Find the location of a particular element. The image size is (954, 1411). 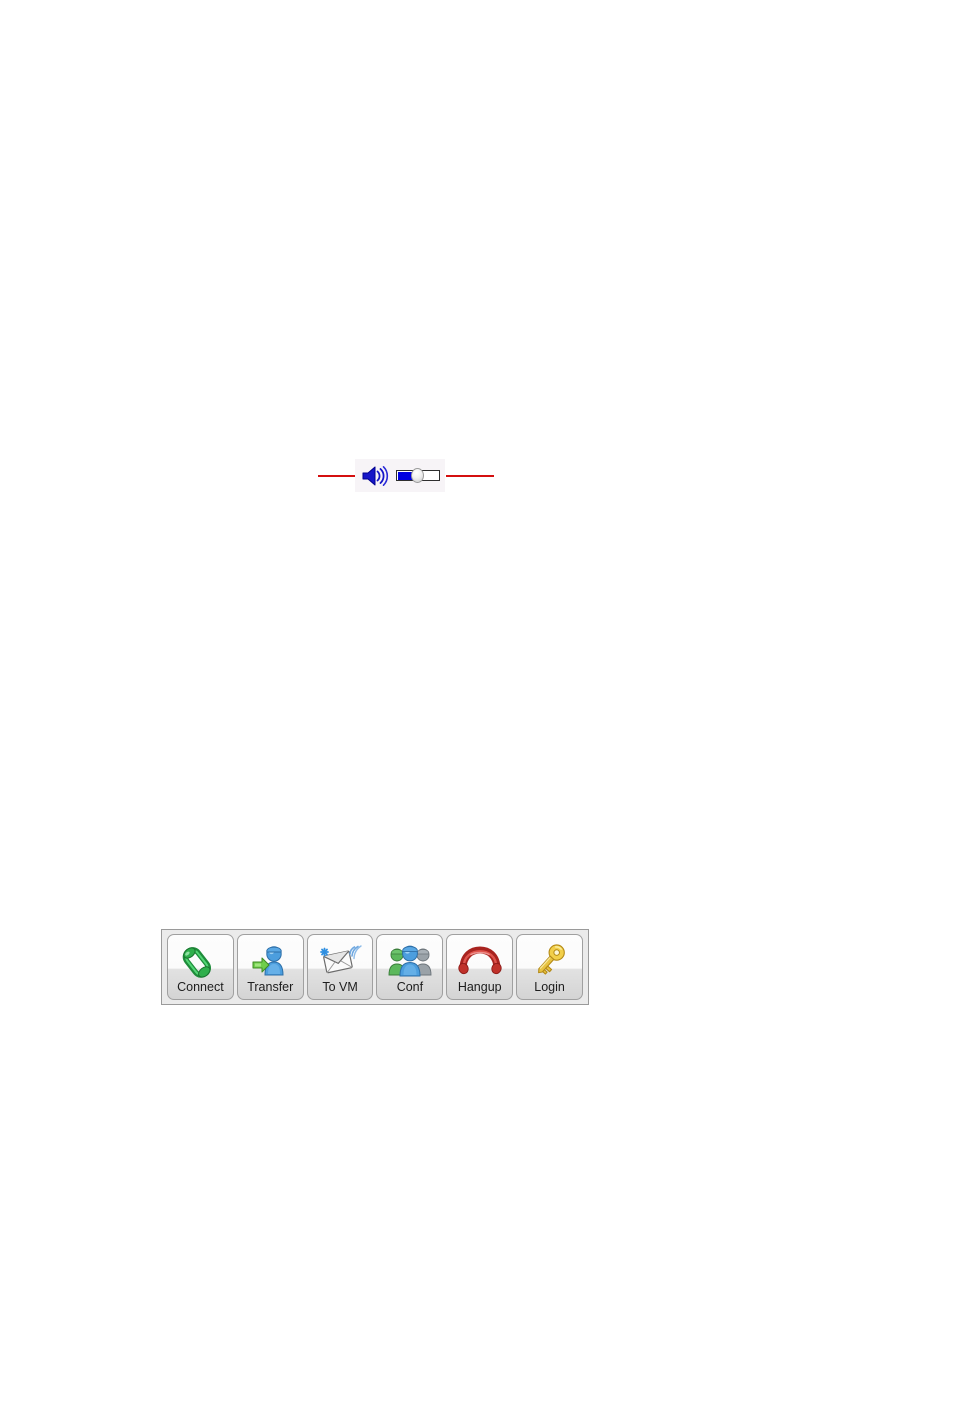

transfer-button: Transfer is located at coordinates (270, 967).